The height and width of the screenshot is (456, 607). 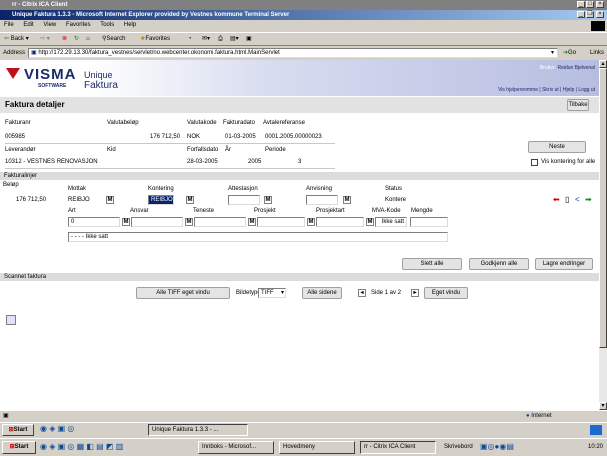 What do you see at coordinates (272, 293) in the screenshot?
I see `bildetype-select: TIFF ▾` at bounding box center [272, 293].